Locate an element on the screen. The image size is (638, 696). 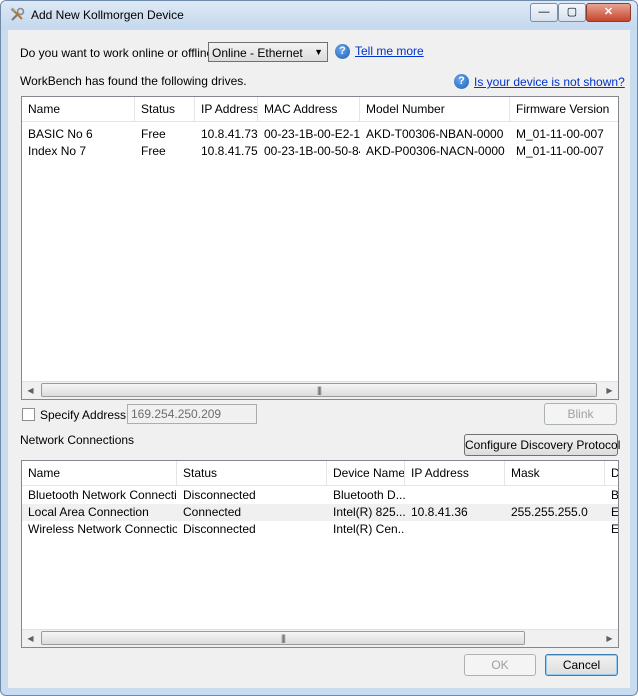
specify-address-checkbox is located at coordinates (28, 414).